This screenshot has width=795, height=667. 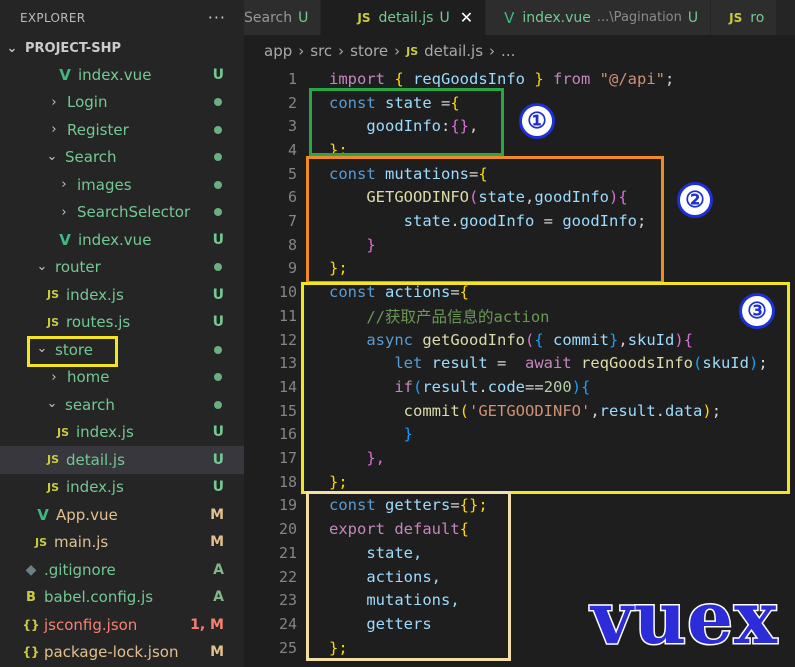 What do you see at coordinates (122, 213) in the screenshot?
I see `folder-item: › SearchSelector` at bounding box center [122, 213].